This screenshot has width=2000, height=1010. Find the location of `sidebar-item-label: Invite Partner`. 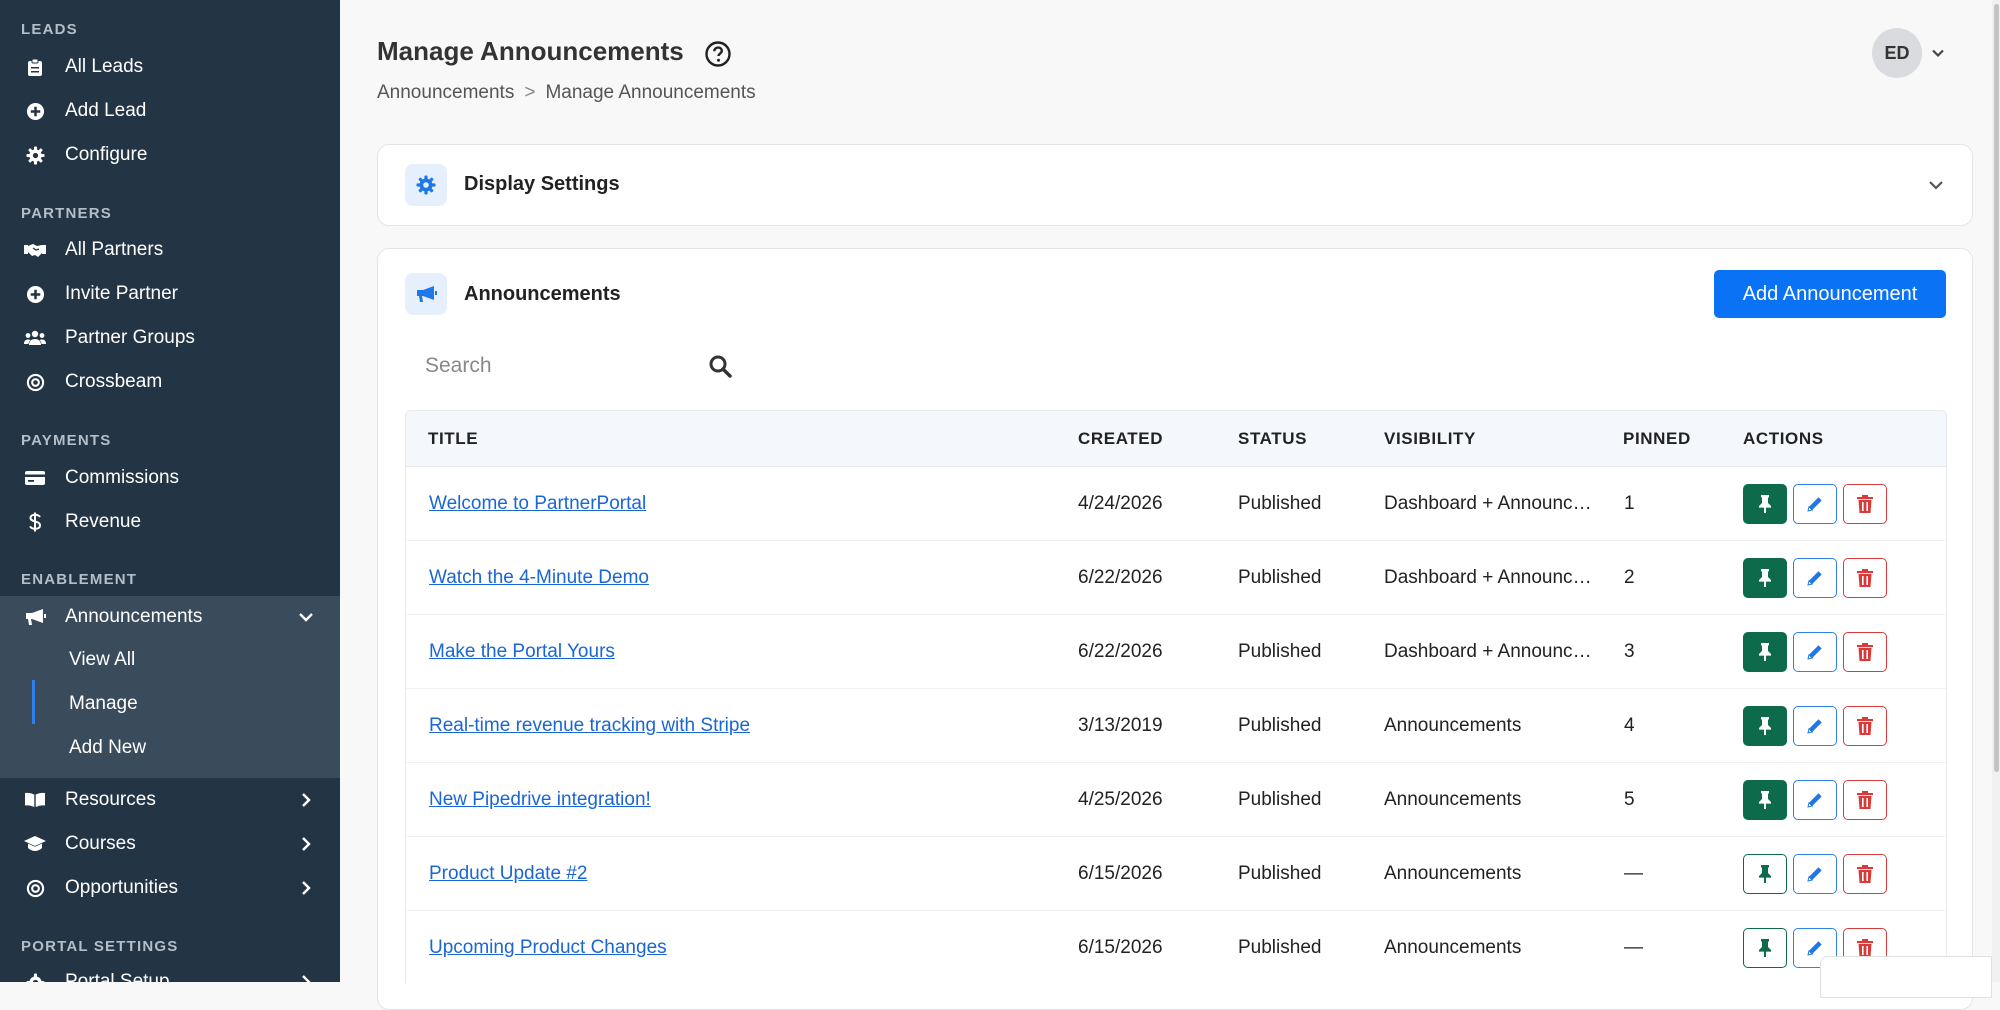

sidebar-item-label: Invite Partner is located at coordinates (121, 293).